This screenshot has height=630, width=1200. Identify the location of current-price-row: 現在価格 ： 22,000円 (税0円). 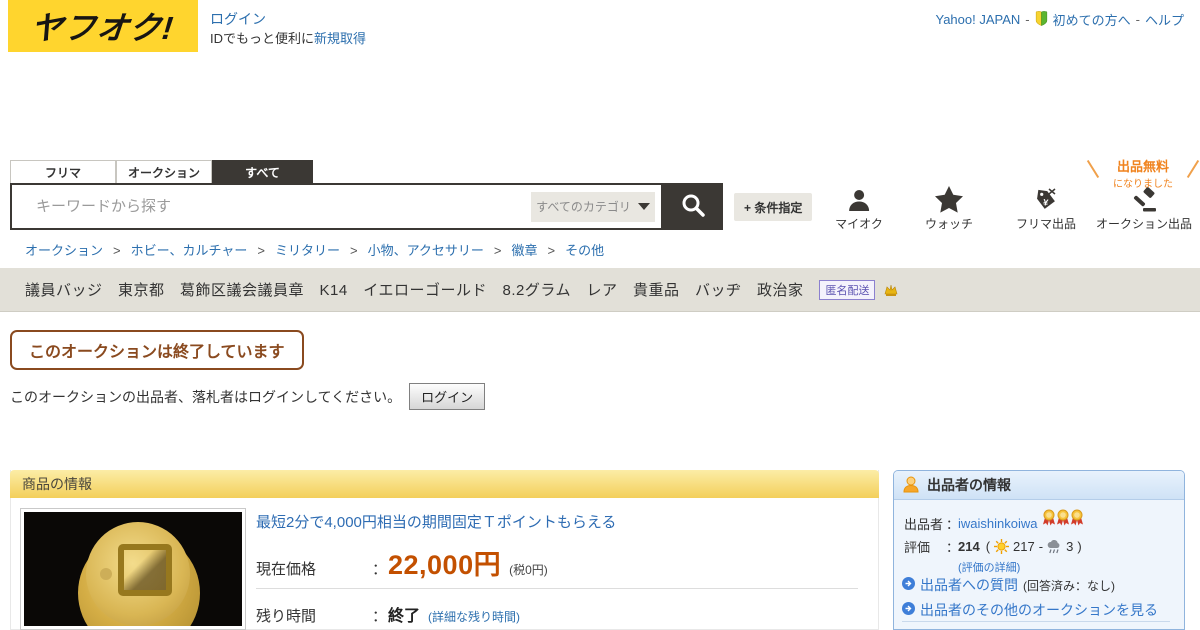
(402, 562).